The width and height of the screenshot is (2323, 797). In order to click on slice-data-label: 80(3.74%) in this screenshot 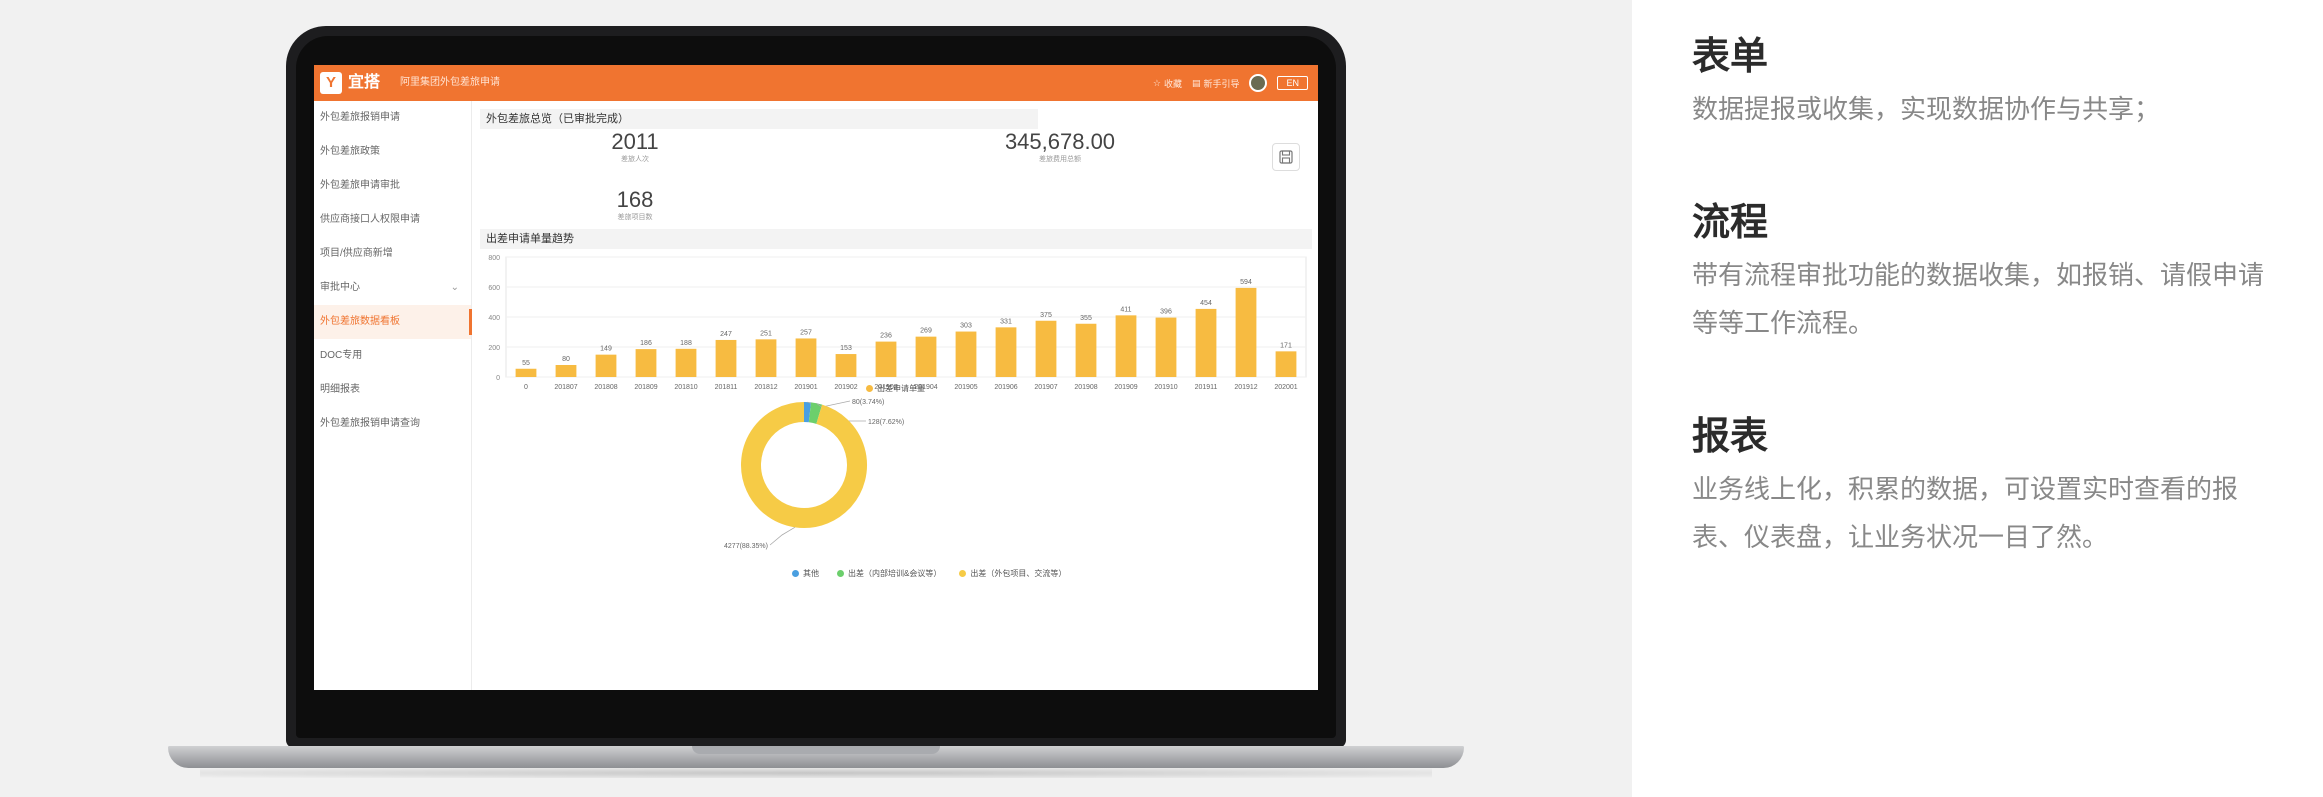, I will do `click(868, 402)`.